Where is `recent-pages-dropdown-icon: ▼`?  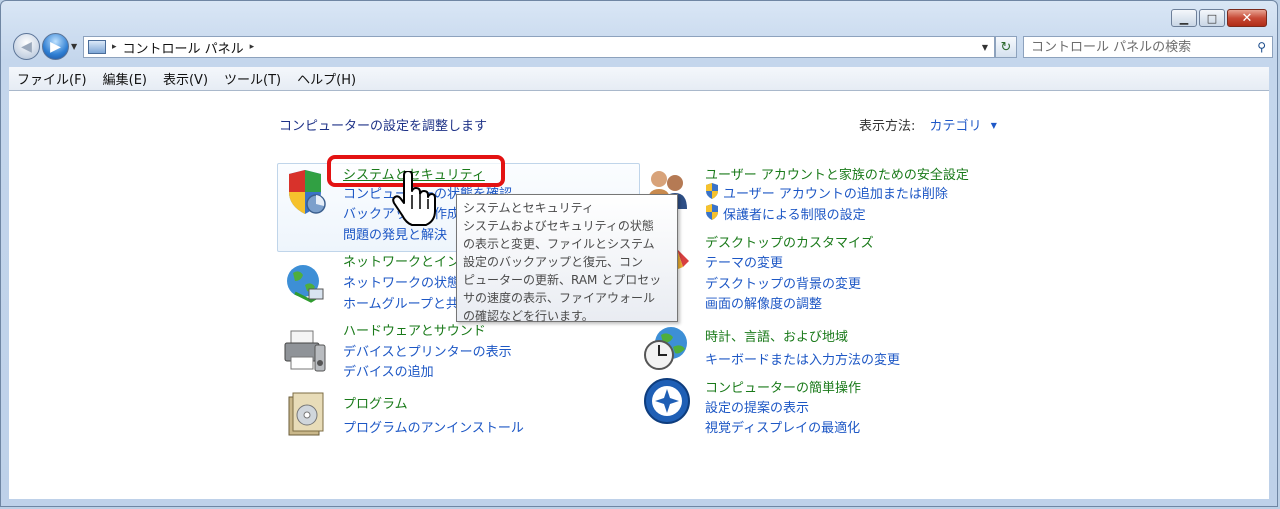 recent-pages-dropdown-icon: ▼ is located at coordinates (74, 46).